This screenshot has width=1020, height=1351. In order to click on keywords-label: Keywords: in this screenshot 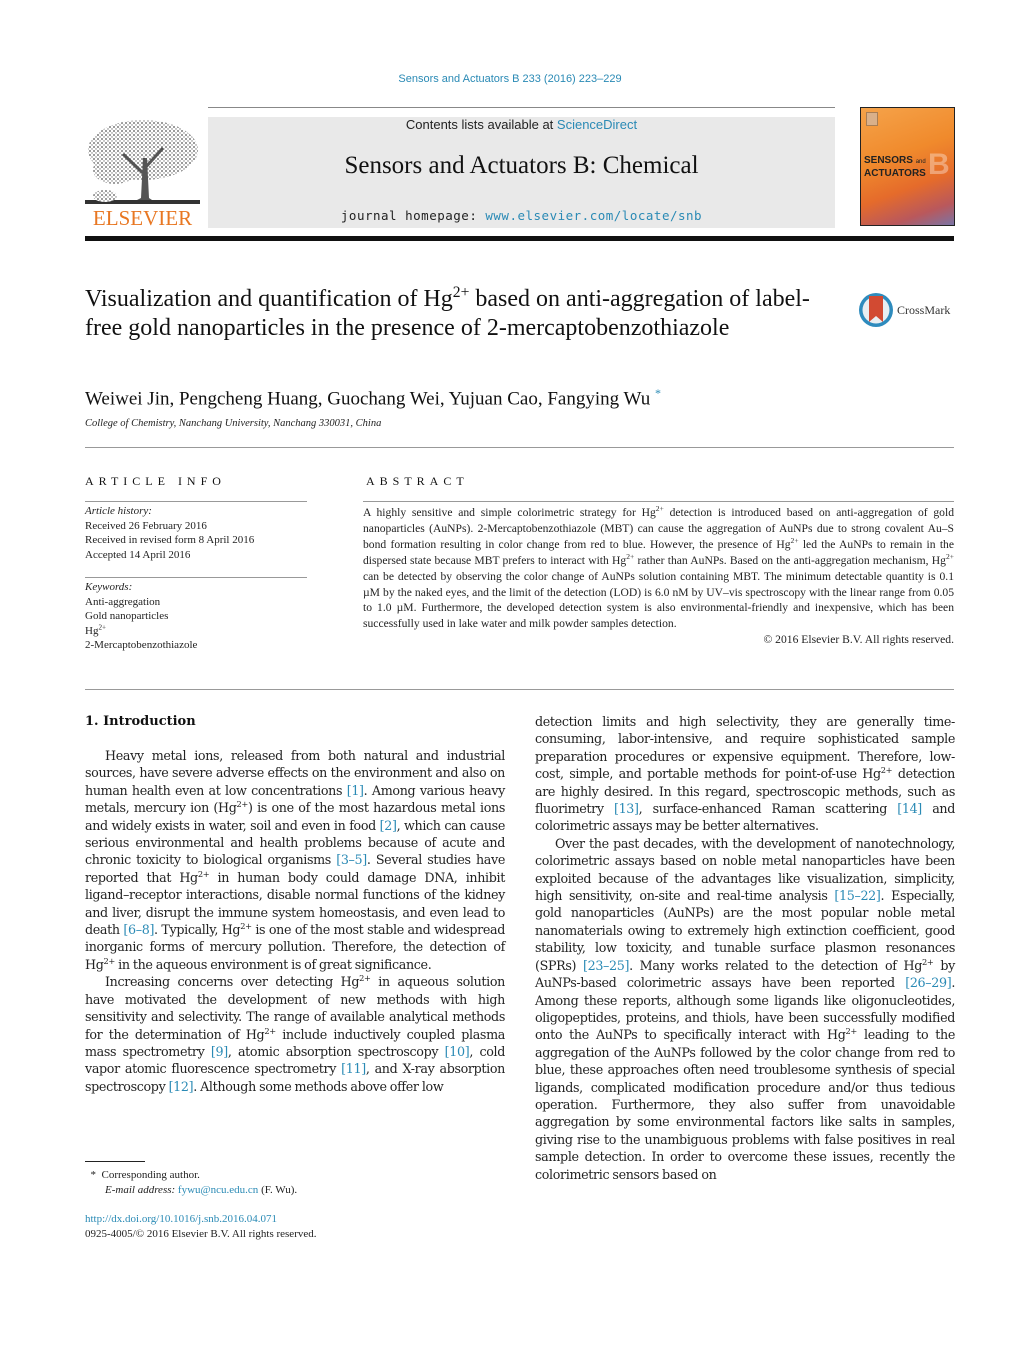, I will do `click(109, 587)`.